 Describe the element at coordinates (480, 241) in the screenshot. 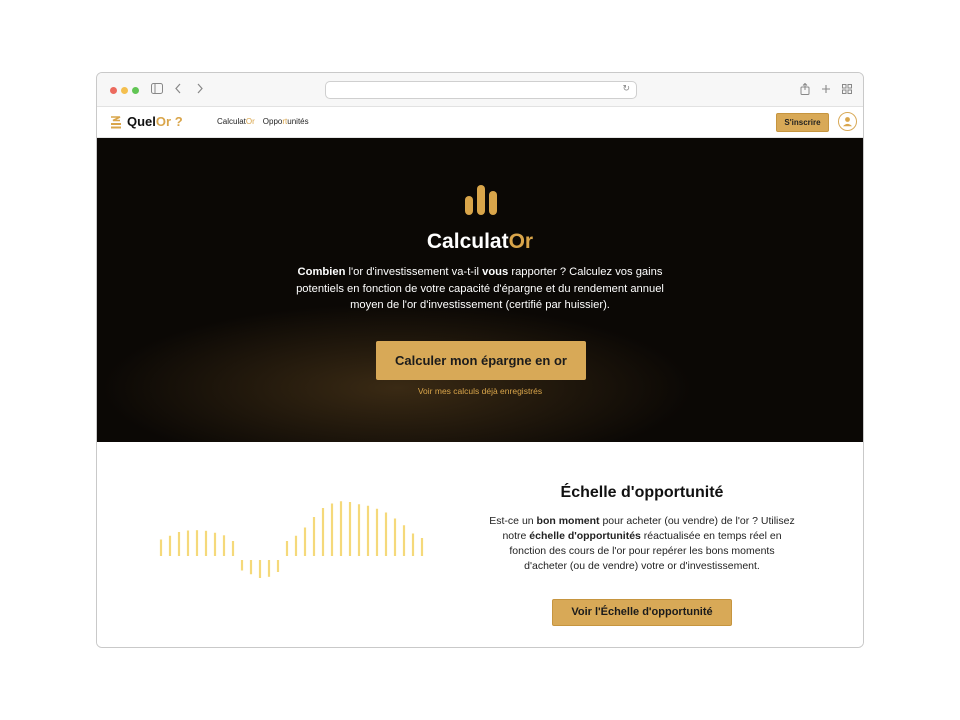

I see `hero-title: CalculatOr` at that location.